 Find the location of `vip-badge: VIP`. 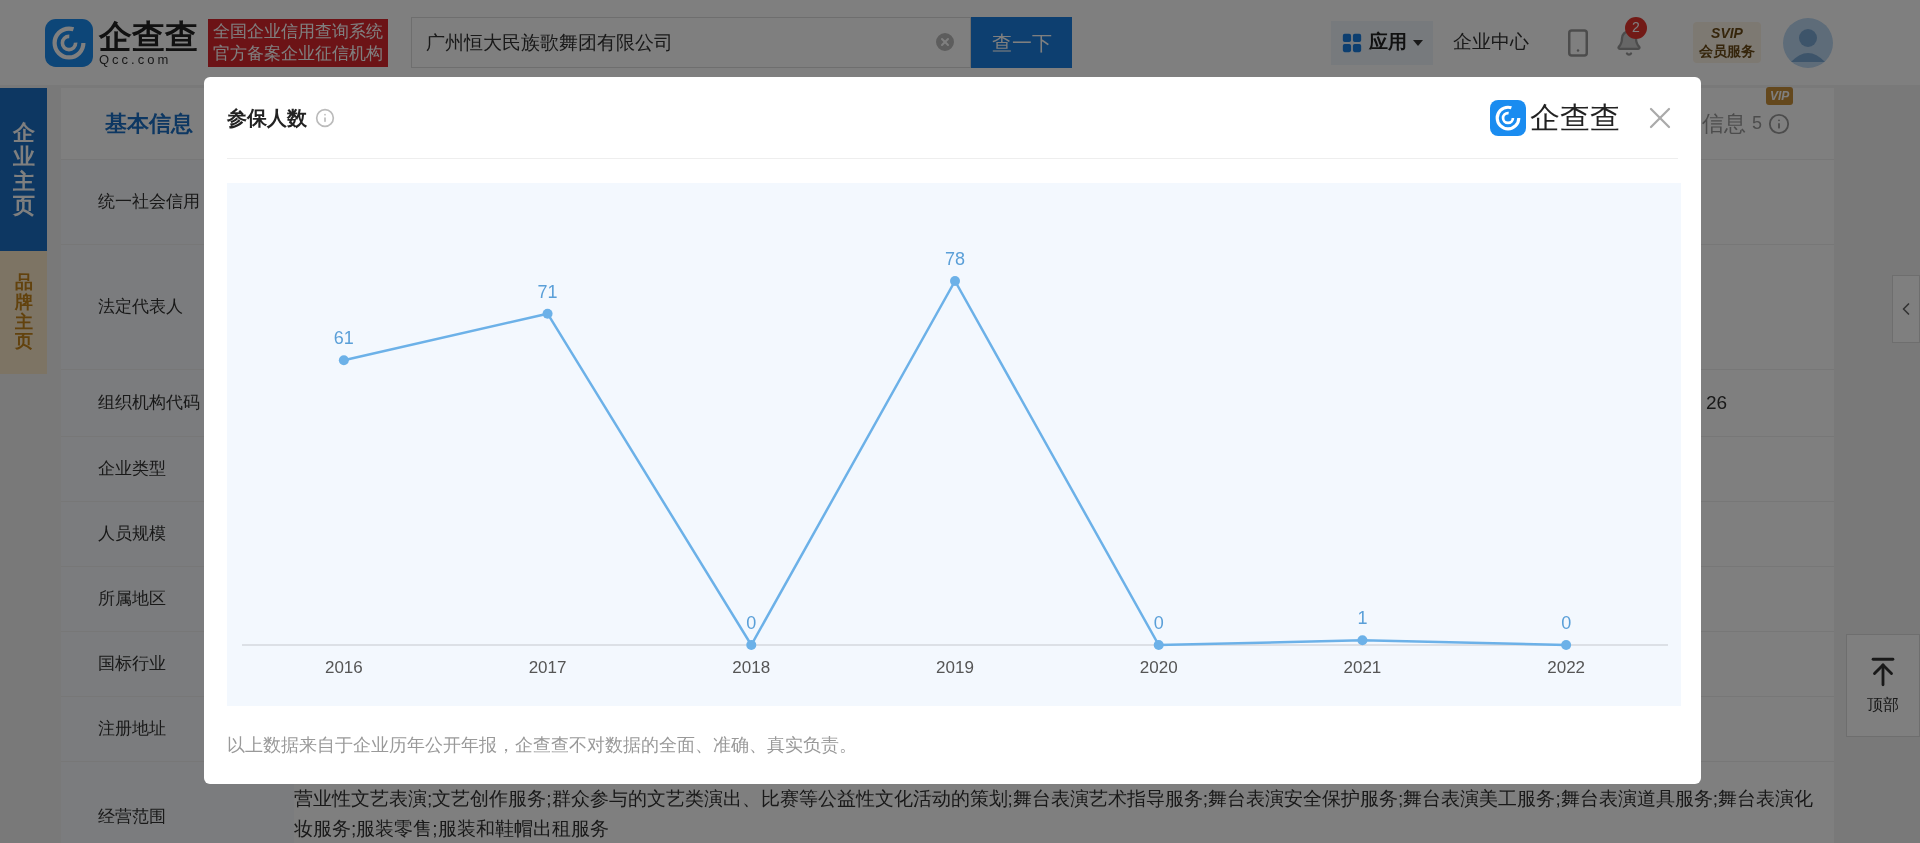

vip-badge: VIP is located at coordinates (1780, 96).